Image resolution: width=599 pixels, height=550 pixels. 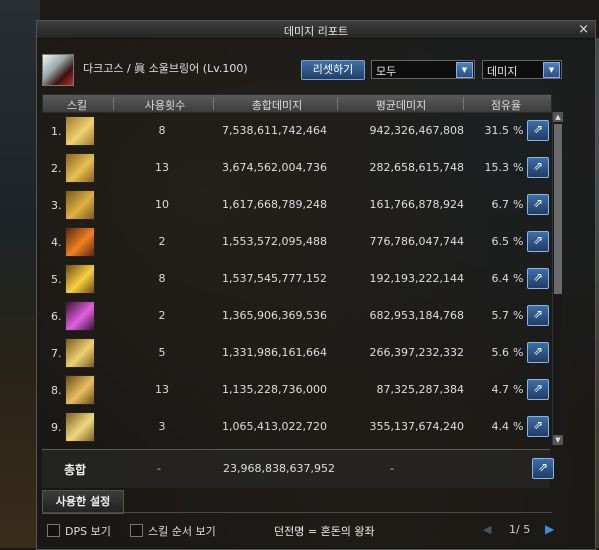 What do you see at coordinates (558, 117) in the screenshot?
I see `scroll-up-icon: ▲` at bounding box center [558, 117].